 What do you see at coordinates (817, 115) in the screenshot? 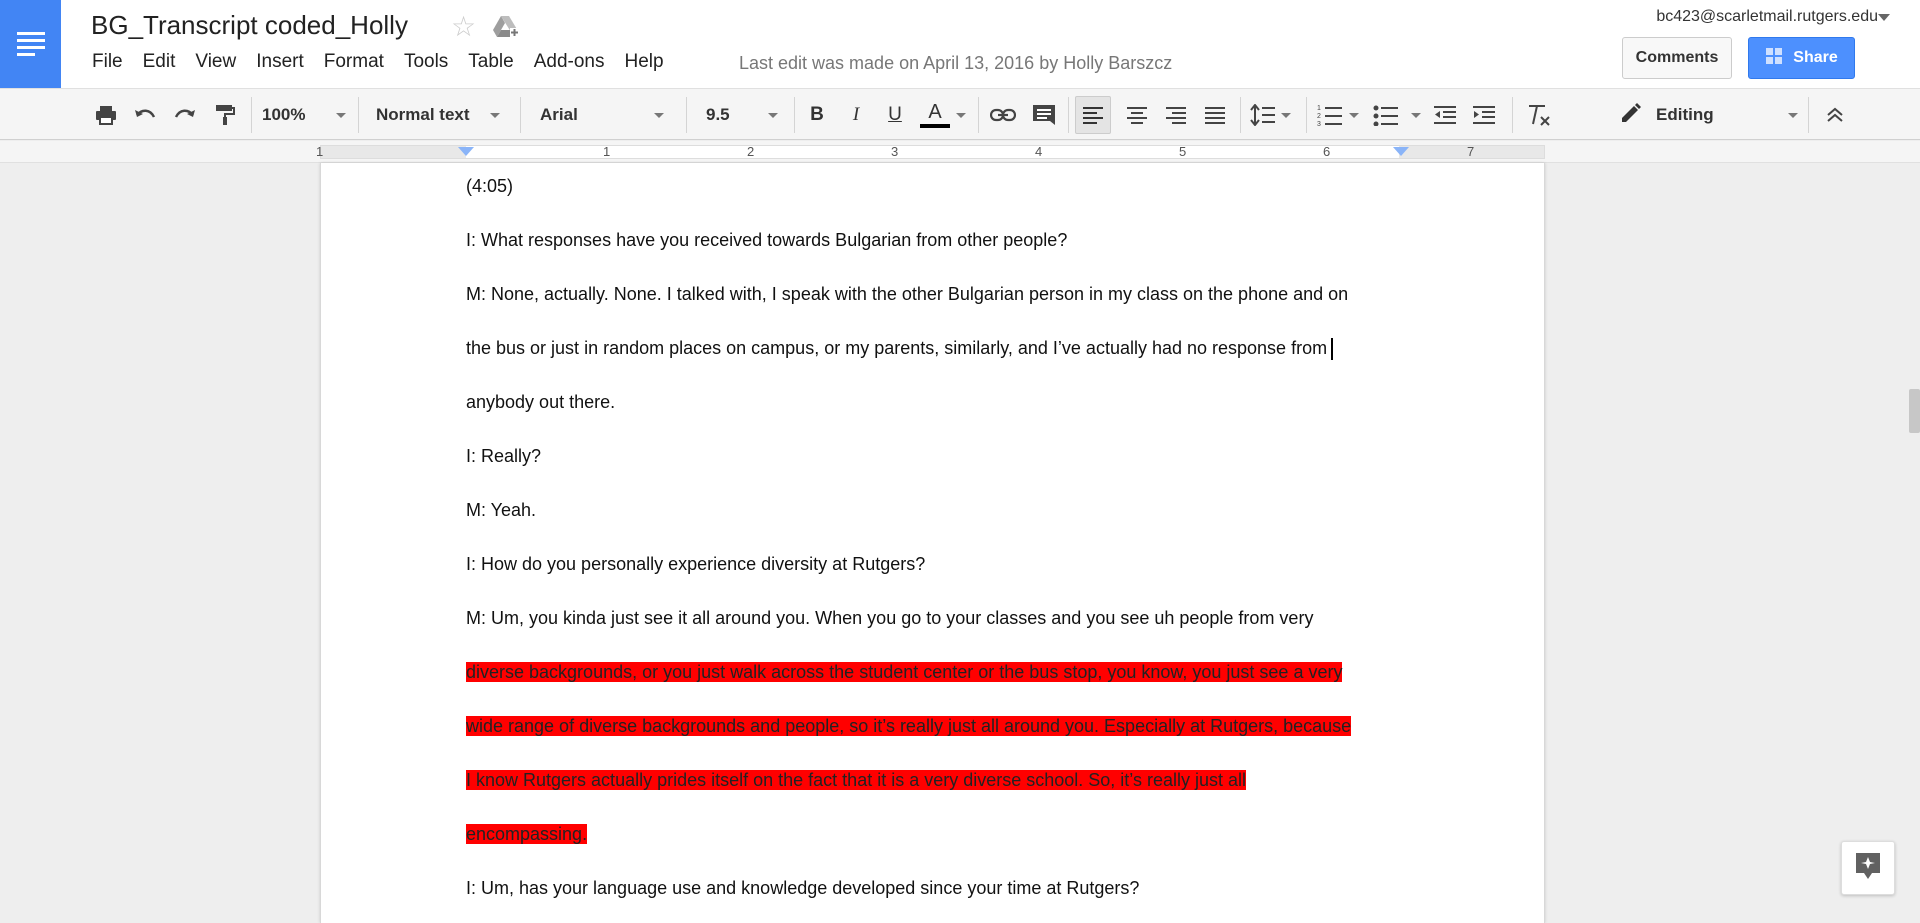
I see `bold-button: B` at bounding box center [817, 115].